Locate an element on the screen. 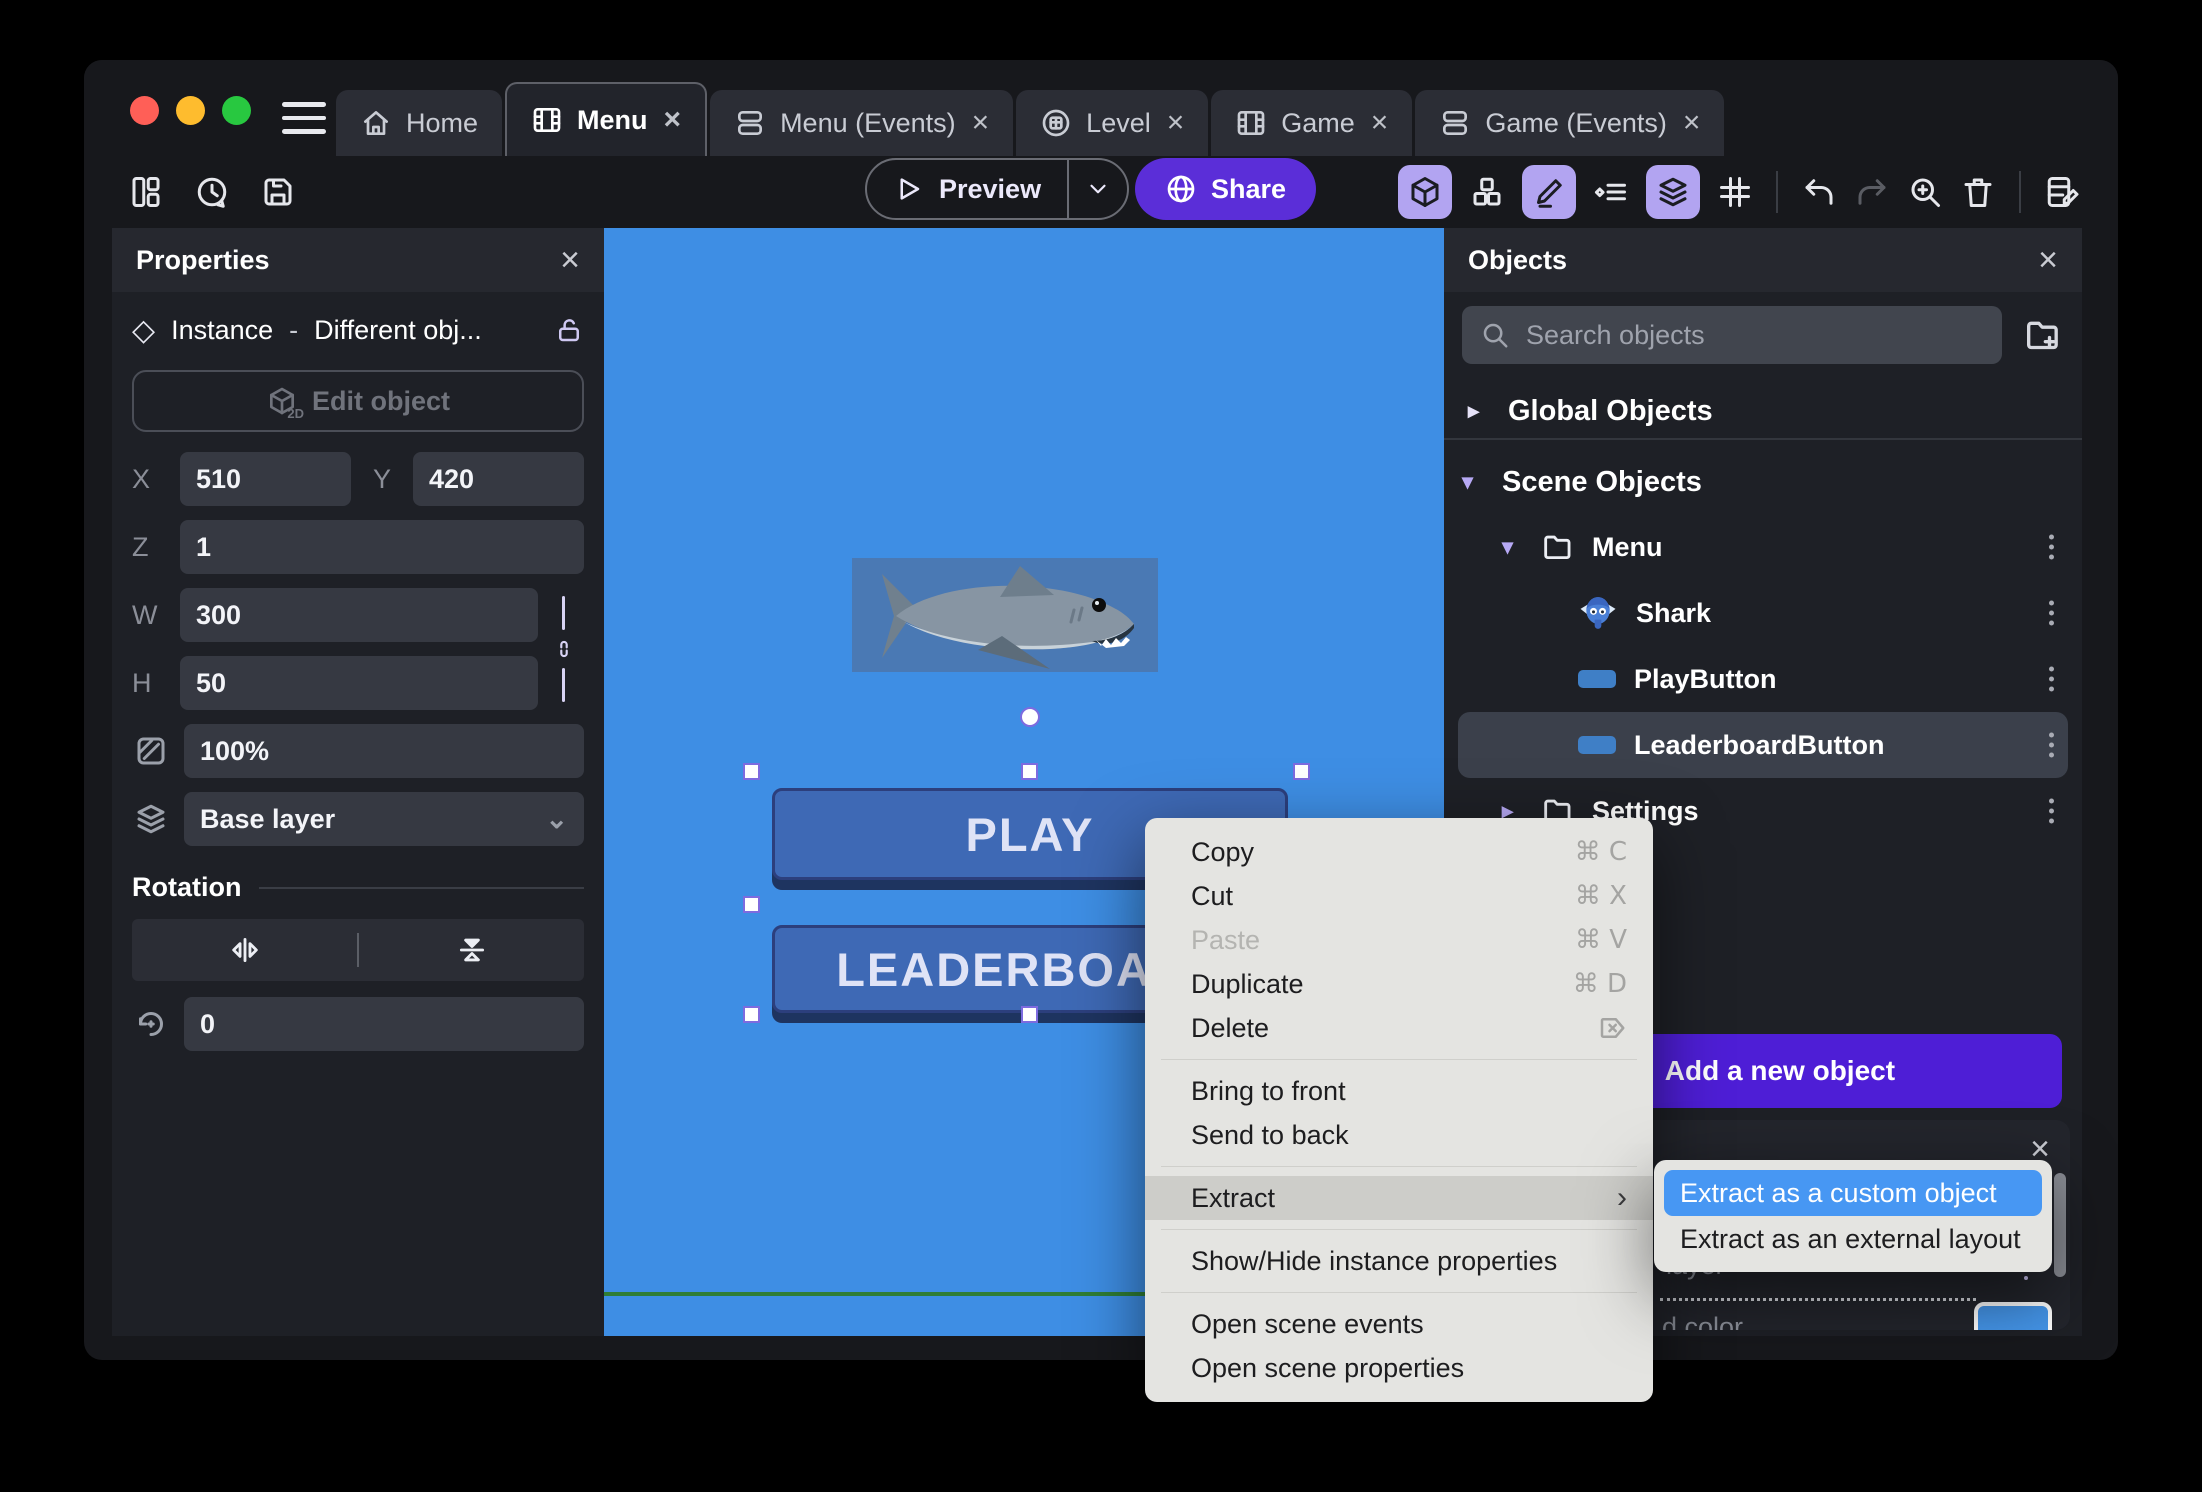 The height and width of the screenshot is (1492, 2202). layers-icon is located at coordinates (1673, 192).